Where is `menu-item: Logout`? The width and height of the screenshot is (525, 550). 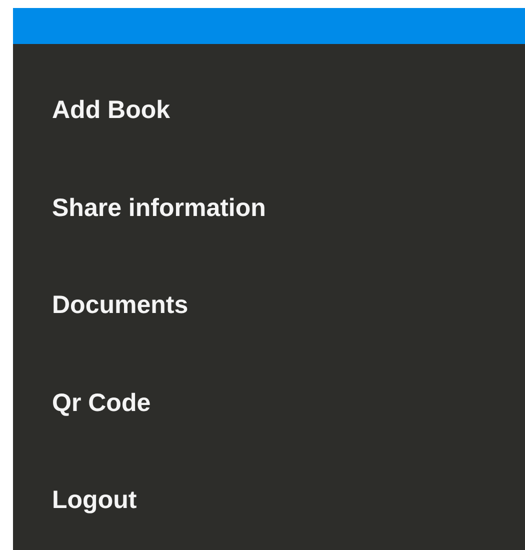 menu-item: Logout is located at coordinates (94, 501).